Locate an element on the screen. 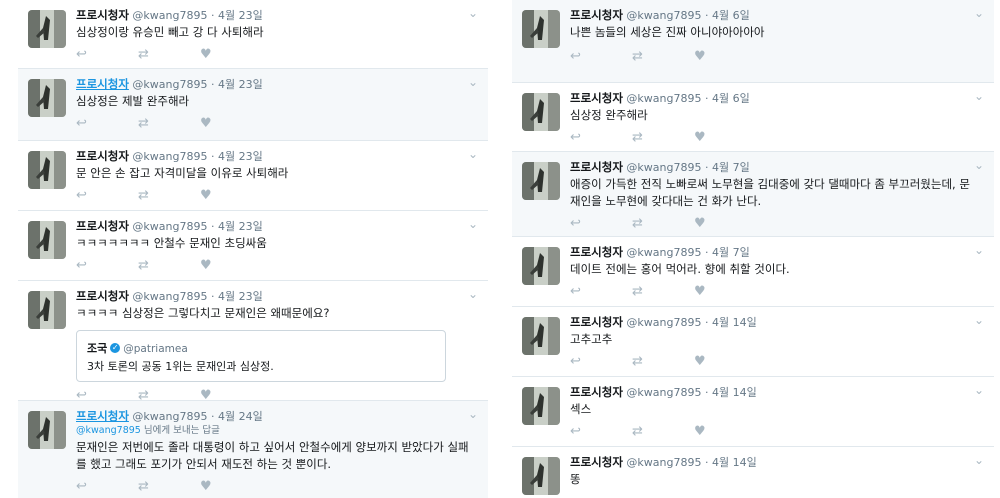 This screenshot has height=498, width=1000. tweet-date: 4월 7일 is located at coordinates (731, 252).